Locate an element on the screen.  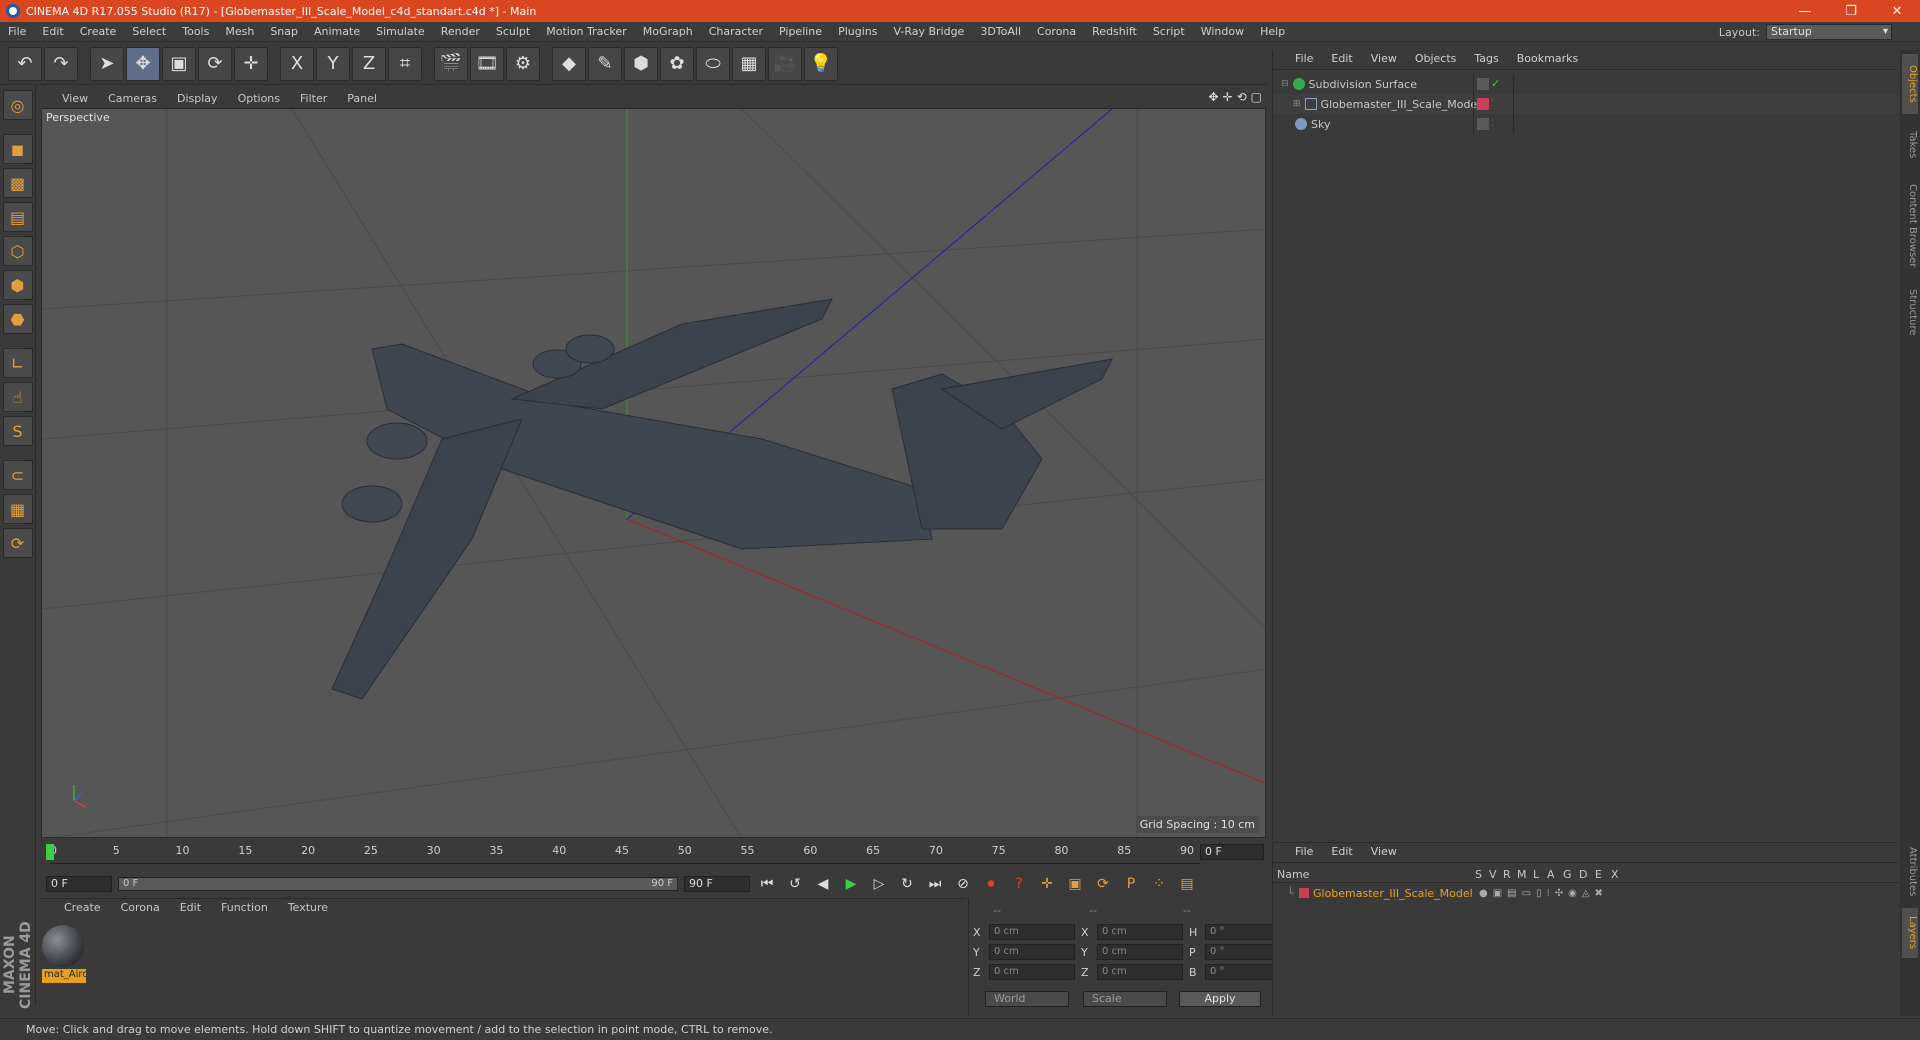
play-icon: ▶ is located at coordinates (851, 884).